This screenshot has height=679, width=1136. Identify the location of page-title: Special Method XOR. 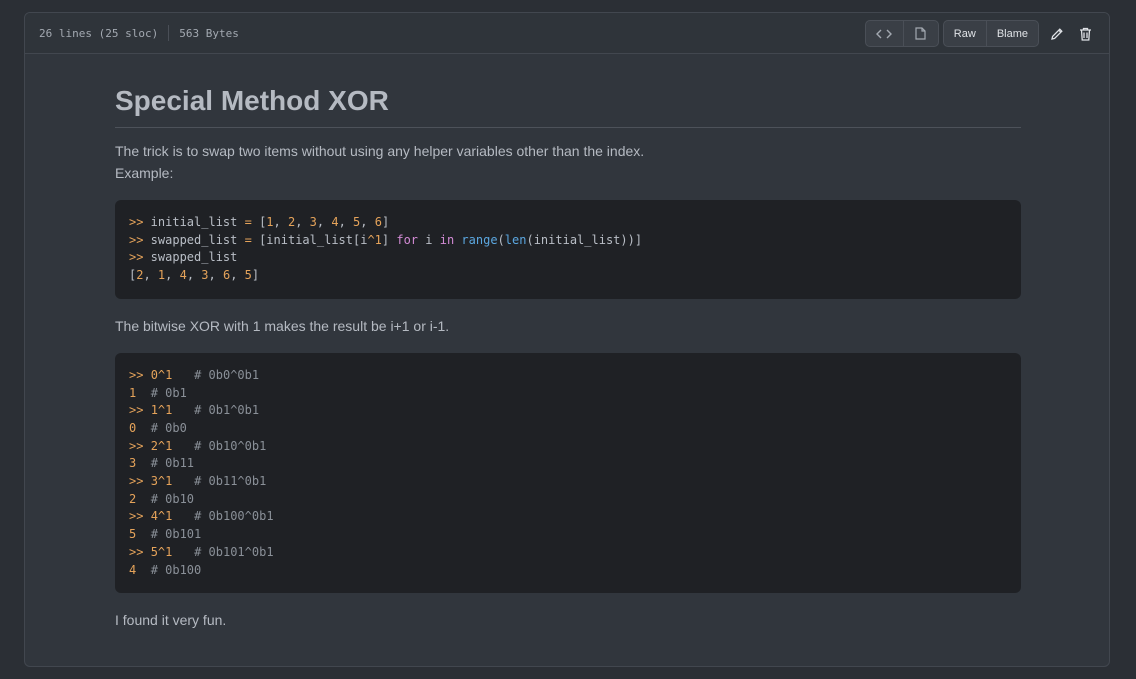
(568, 106).